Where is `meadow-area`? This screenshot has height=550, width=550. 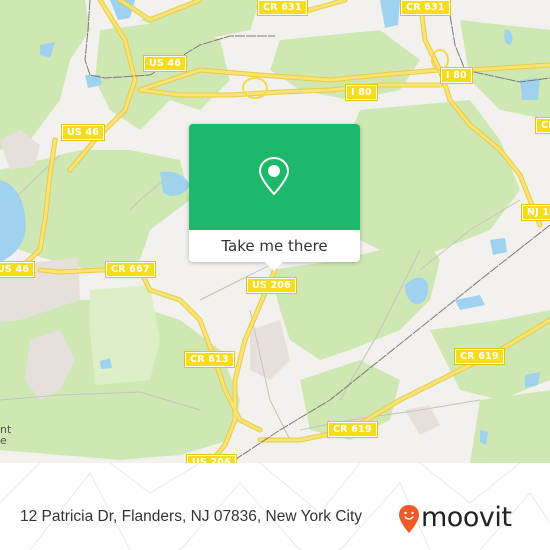 meadow-area is located at coordinates (125, 335).